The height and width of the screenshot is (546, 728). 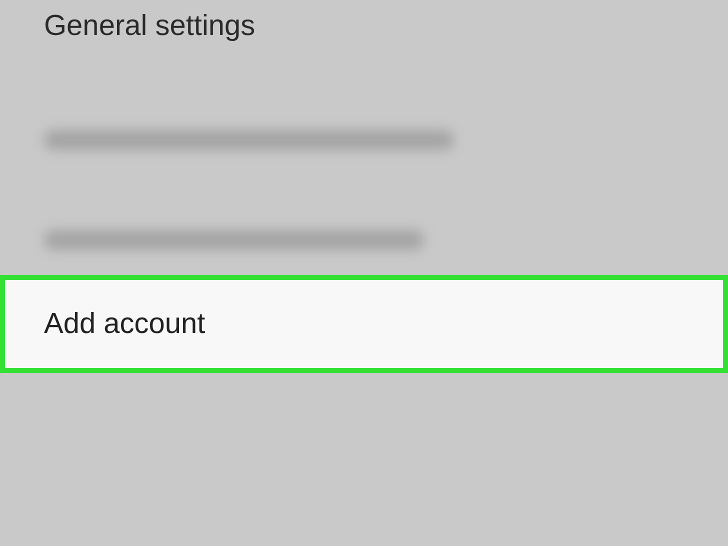 What do you see at coordinates (149, 26) in the screenshot?
I see `section-title: General settings` at bounding box center [149, 26].